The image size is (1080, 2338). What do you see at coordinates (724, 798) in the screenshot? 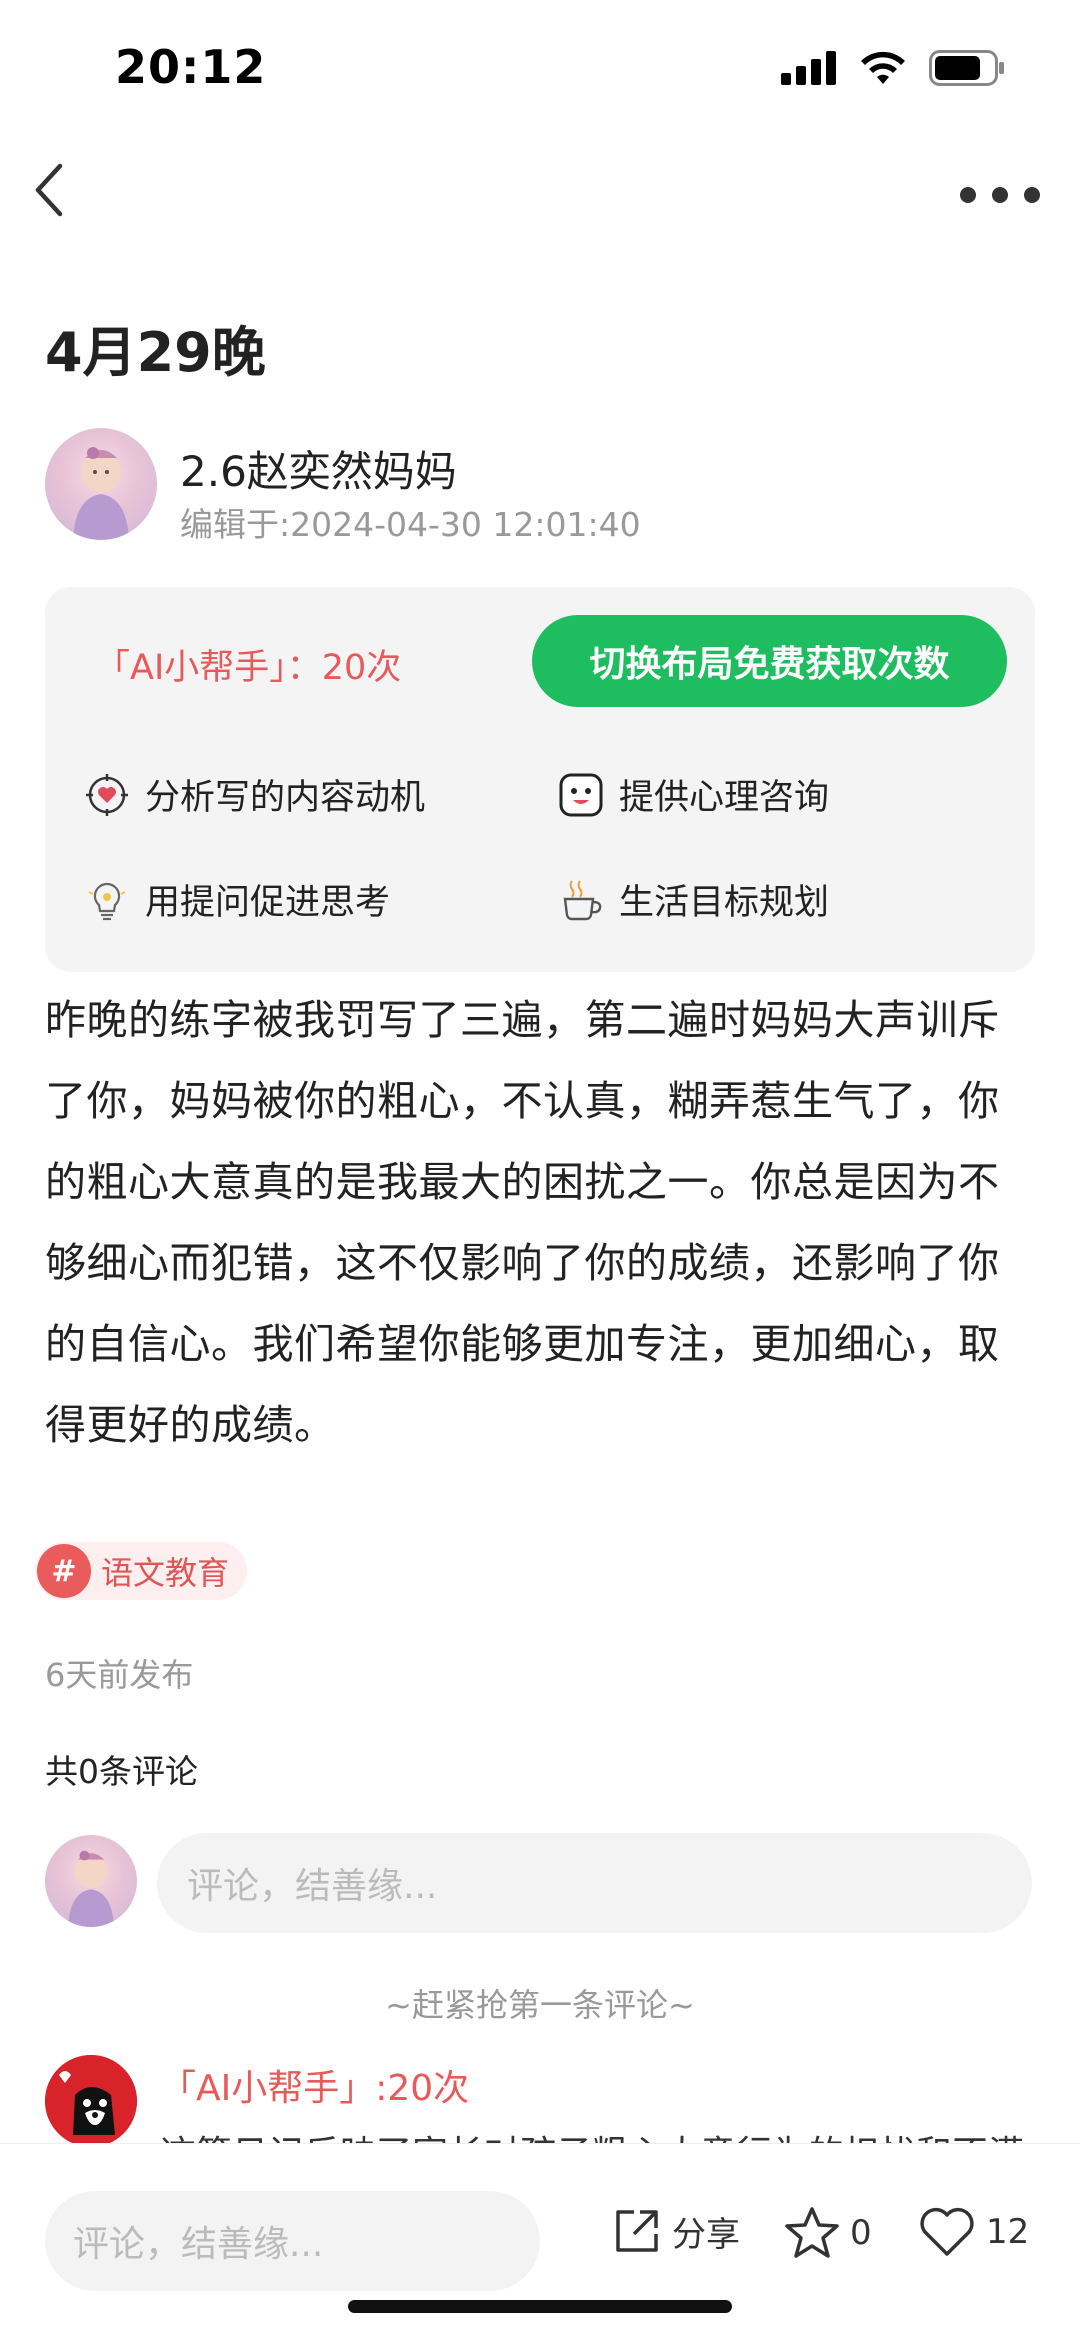
I see `feature-label: 提供心理咨询` at bounding box center [724, 798].